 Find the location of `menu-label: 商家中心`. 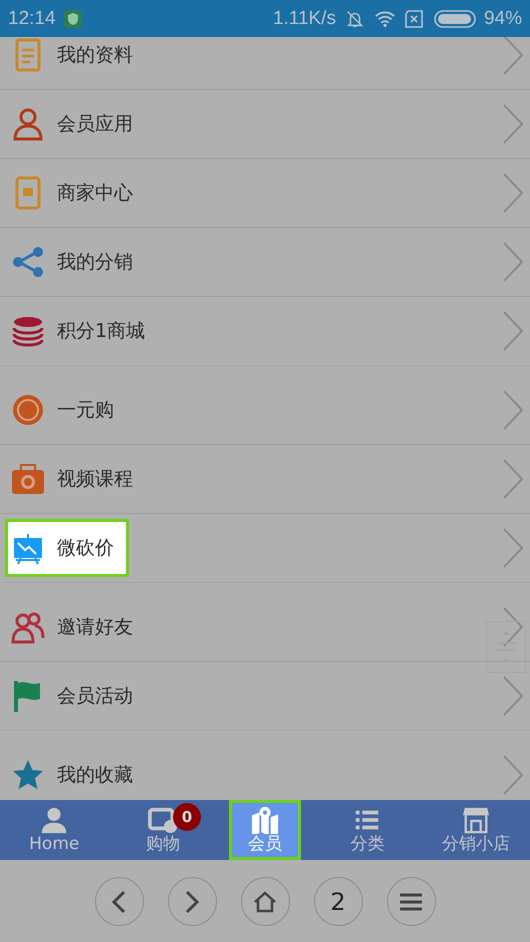

menu-label: 商家中心 is located at coordinates (95, 193).